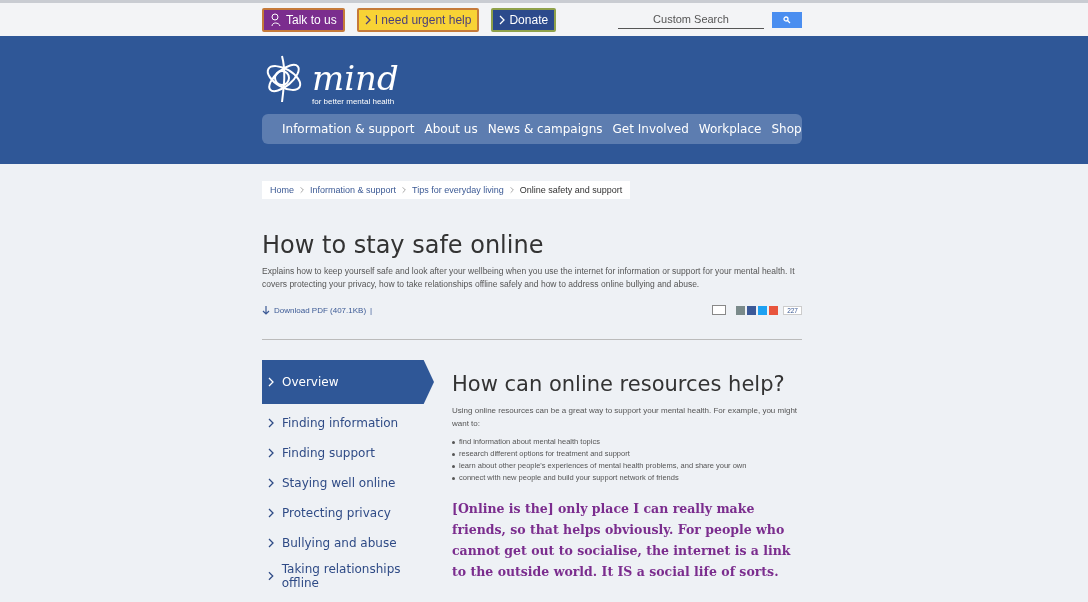  What do you see at coordinates (650, 129) in the screenshot?
I see `nav-link: Get Involved` at bounding box center [650, 129].